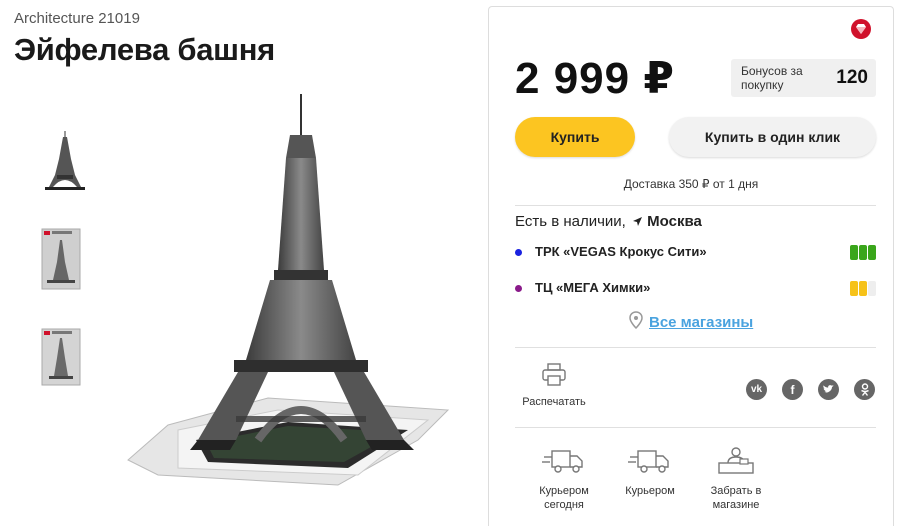 The height and width of the screenshot is (526, 910). What do you see at coordinates (621, 251) in the screenshot?
I see `store-name: ТРК «VEGAS Крокус Сити»` at bounding box center [621, 251].